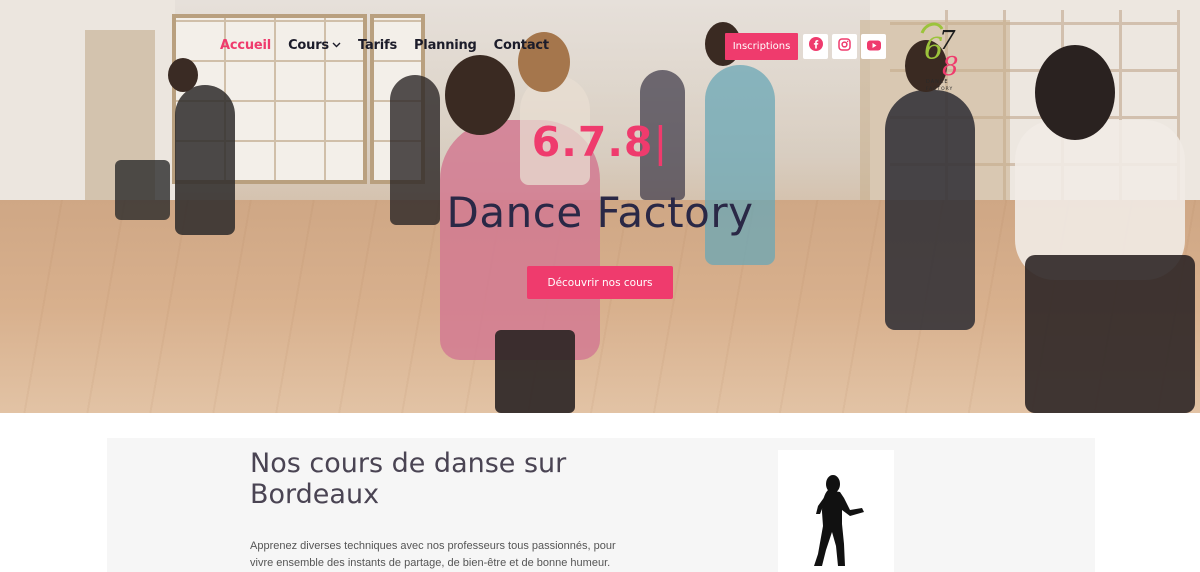 This screenshot has height=572, width=1200. Describe the element at coordinates (245, 45) in the screenshot. I see `nav-item-accueil: Accueil` at that location.